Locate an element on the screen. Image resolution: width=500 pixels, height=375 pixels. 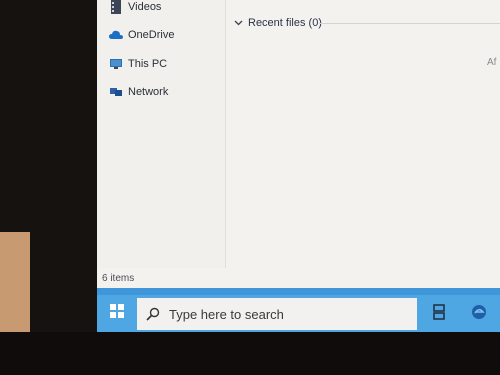
nav-item-network: Network is located at coordinates (138, 92).